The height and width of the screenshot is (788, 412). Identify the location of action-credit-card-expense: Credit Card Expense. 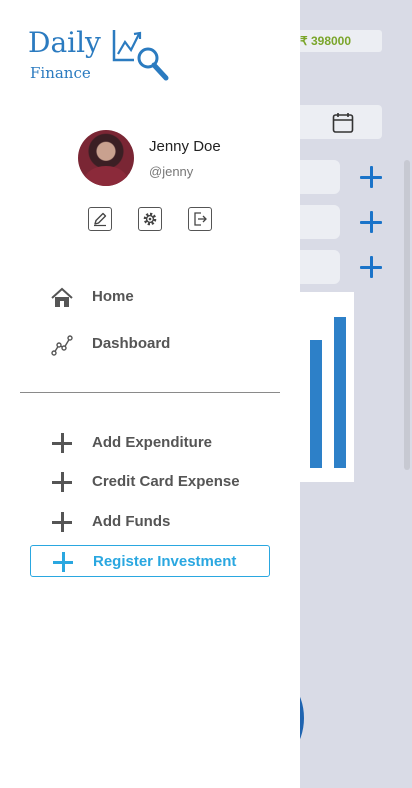
(150, 482).